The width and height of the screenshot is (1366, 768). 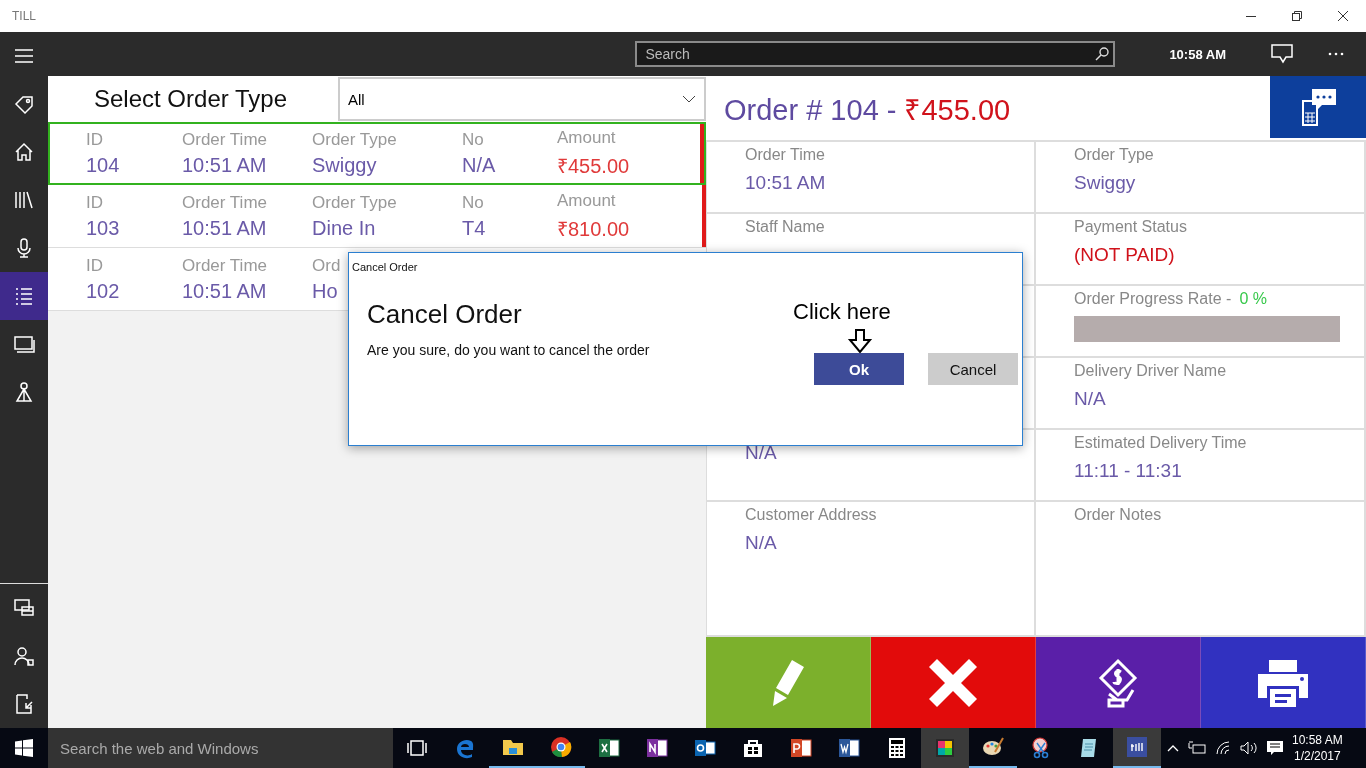 What do you see at coordinates (1128, 471) in the screenshot?
I see `field-value: 11:11 - 11:31` at bounding box center [1128, 471].